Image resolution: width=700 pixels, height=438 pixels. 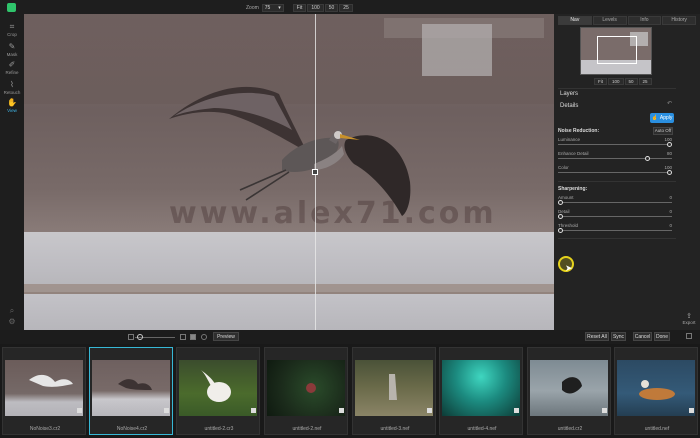 What do you see at coordinates (481, 391) in the screenshot?
I see `film-thumb: untitled-4.nef` at bounding box center [481, 391].